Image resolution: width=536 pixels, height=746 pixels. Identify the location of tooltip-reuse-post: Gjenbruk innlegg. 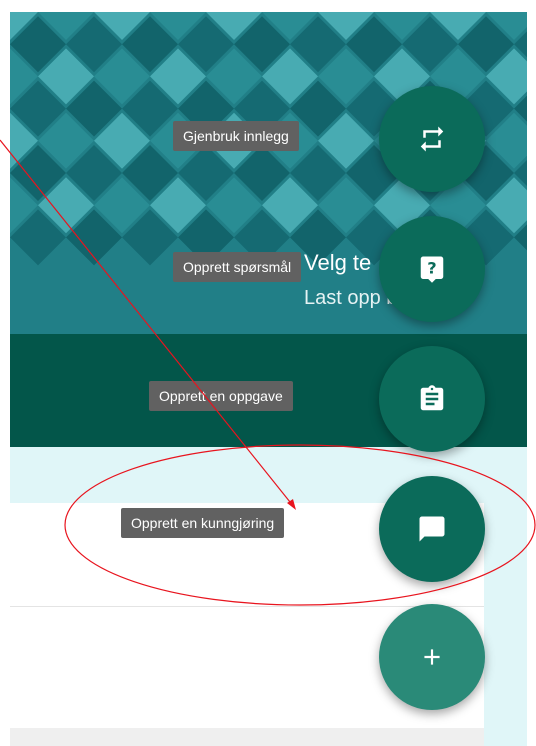
(236, 136).